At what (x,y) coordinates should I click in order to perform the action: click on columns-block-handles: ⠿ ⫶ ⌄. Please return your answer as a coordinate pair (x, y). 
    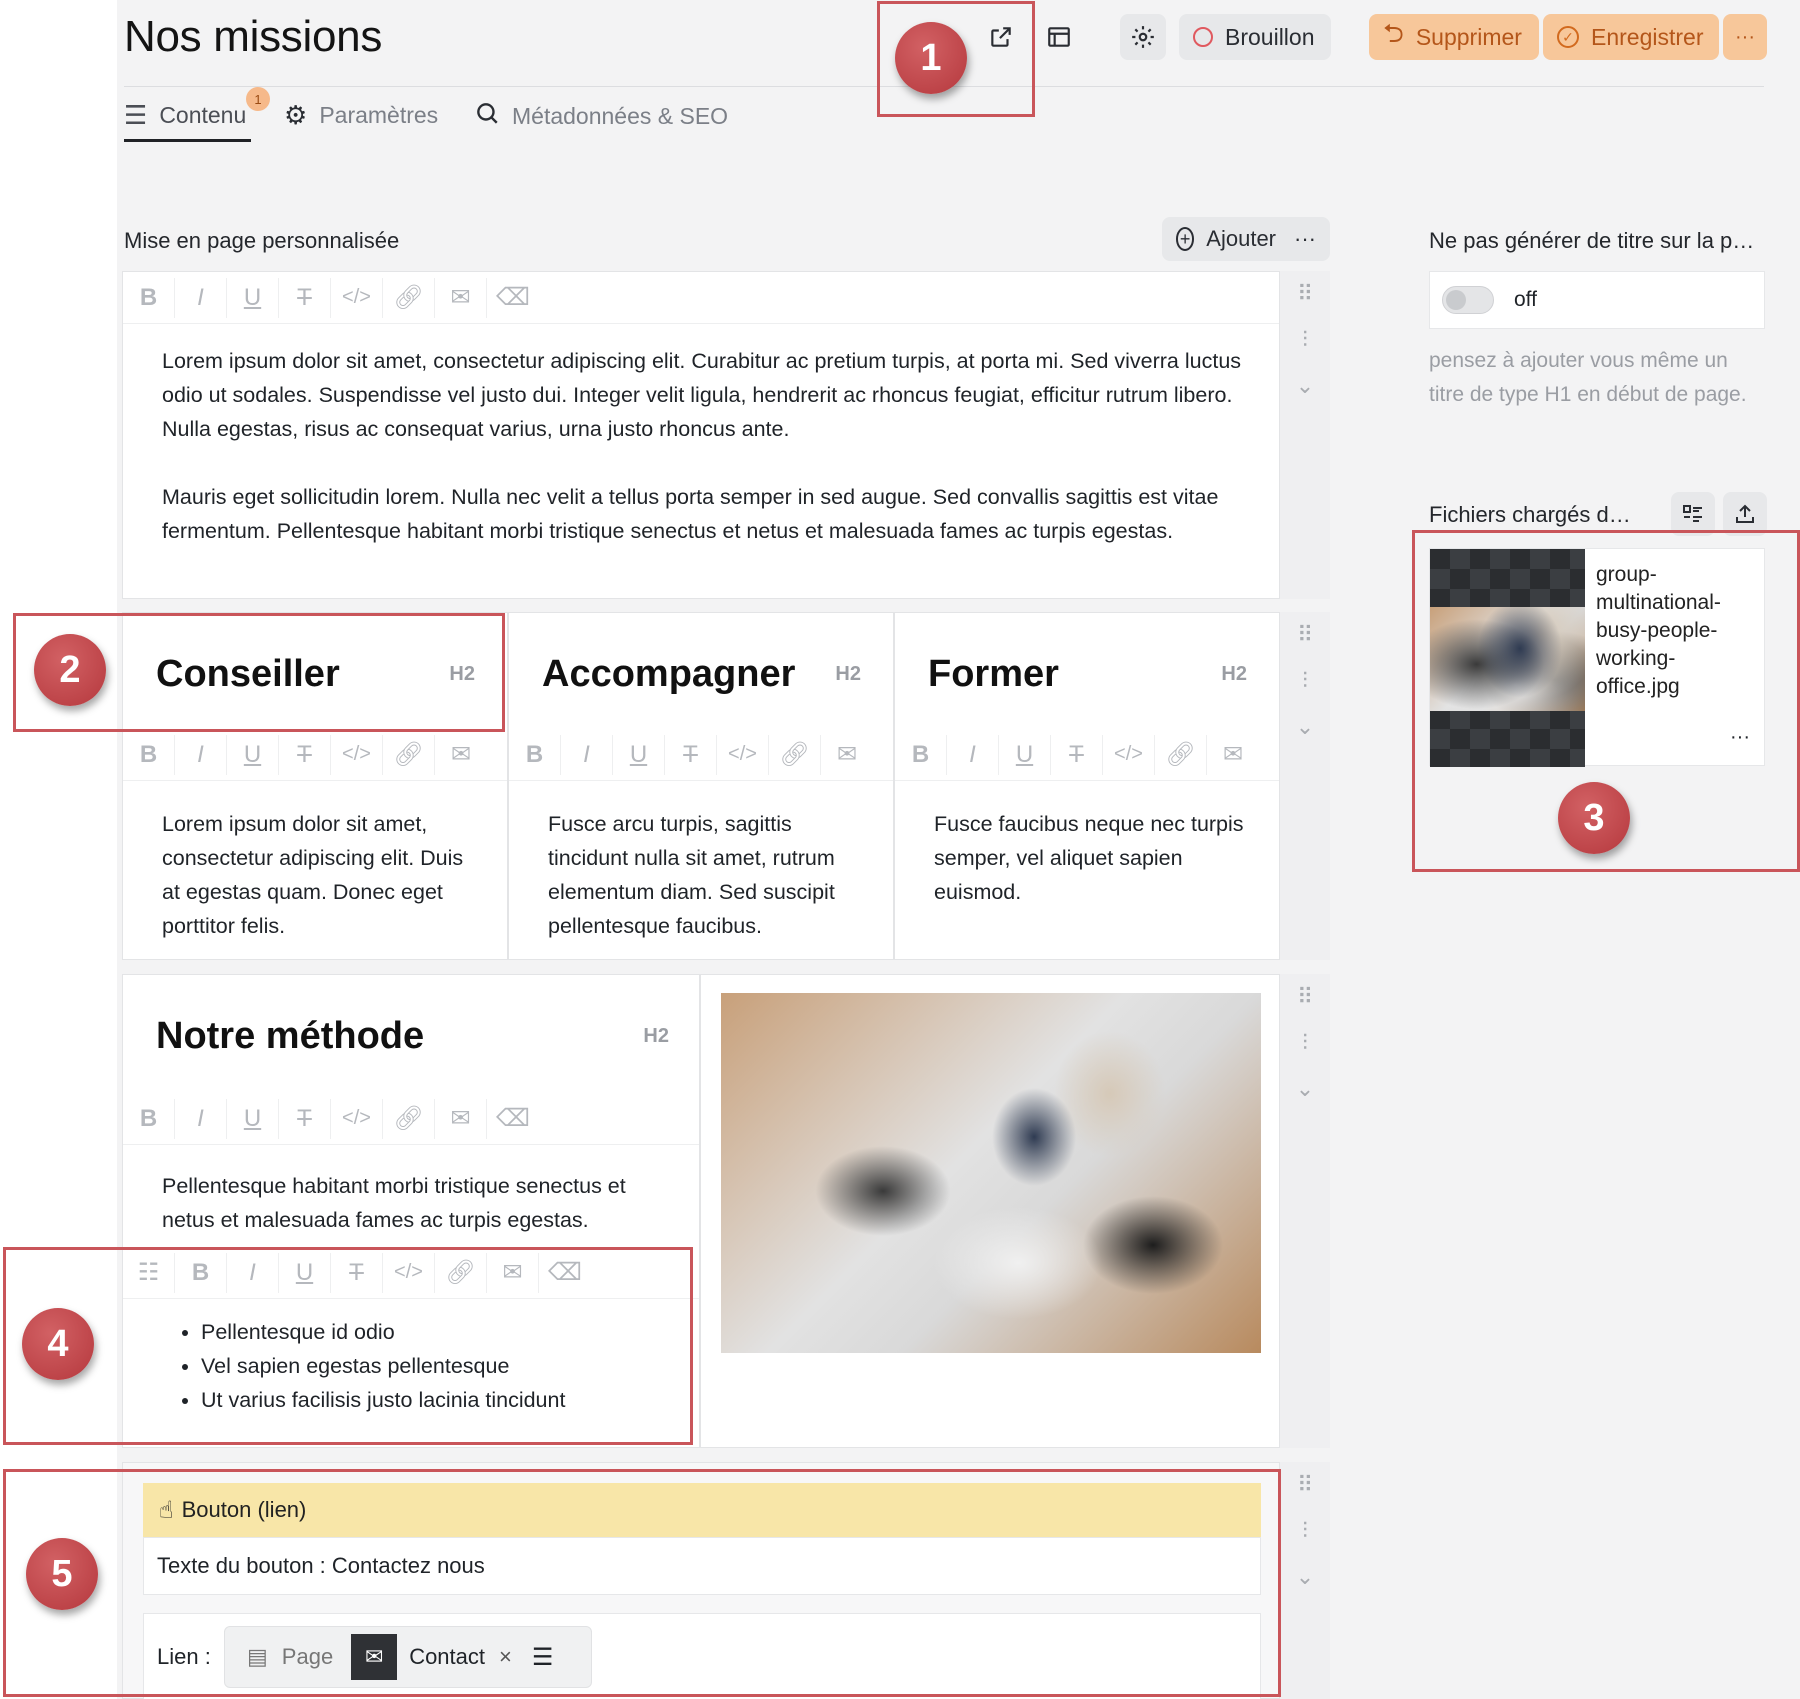
    Looking at the image, I should click on (1305, 786).